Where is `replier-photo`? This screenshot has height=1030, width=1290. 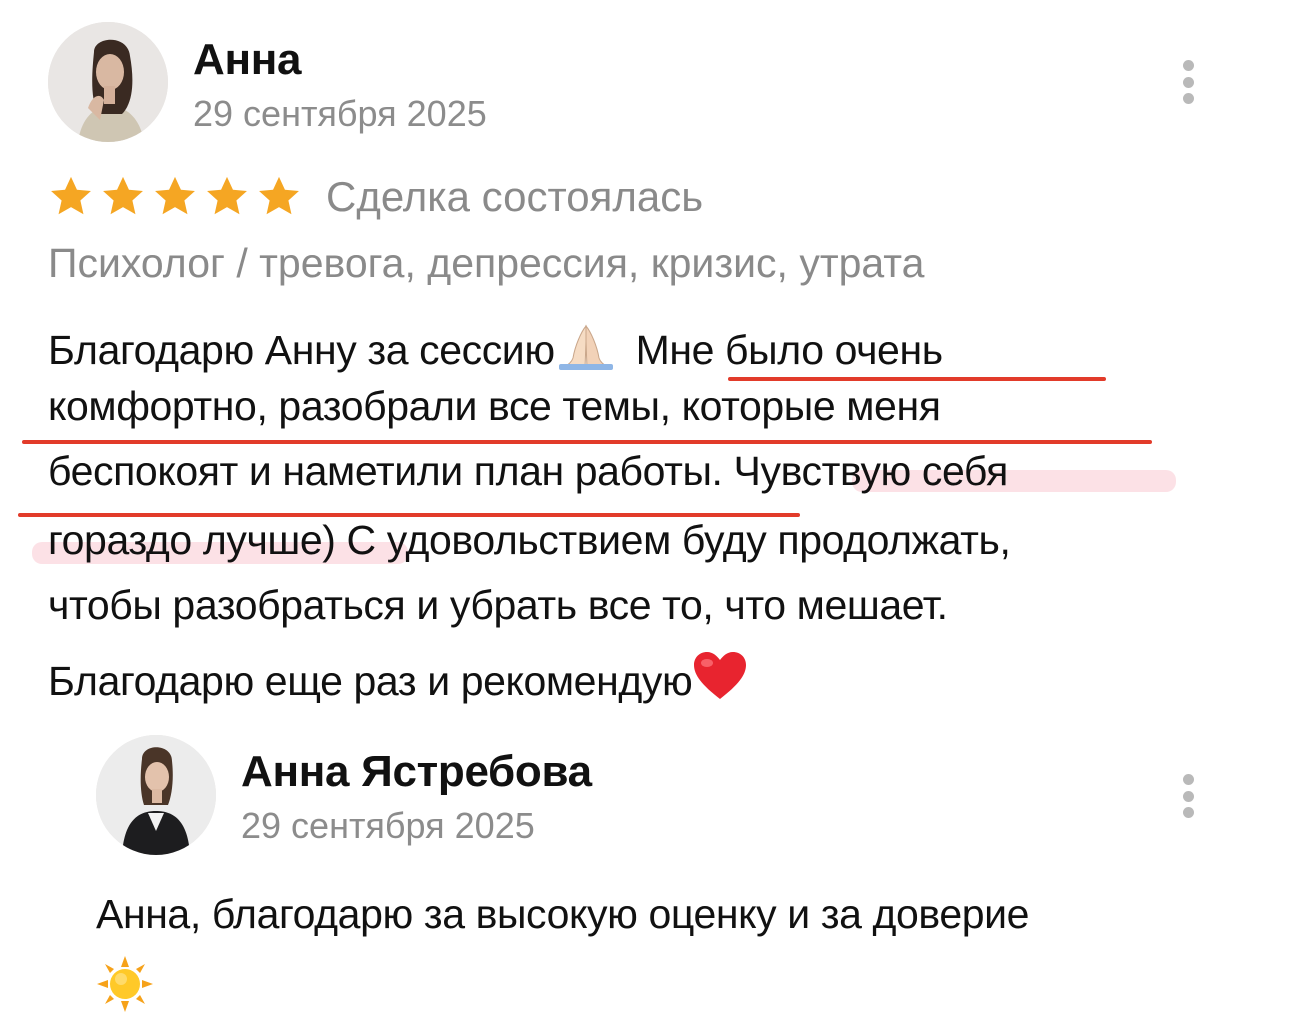 replier-photo is located at coordinates (156, 795).